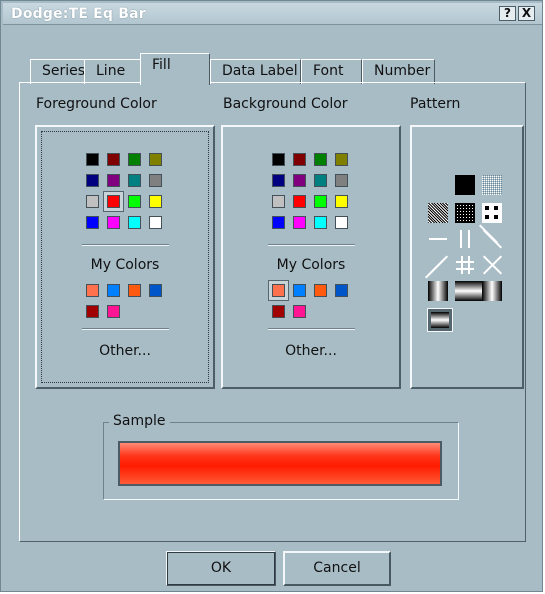 This screenshot has width=545, height=594. I want to click on horizontal-line-pattern, so click(438, 239).